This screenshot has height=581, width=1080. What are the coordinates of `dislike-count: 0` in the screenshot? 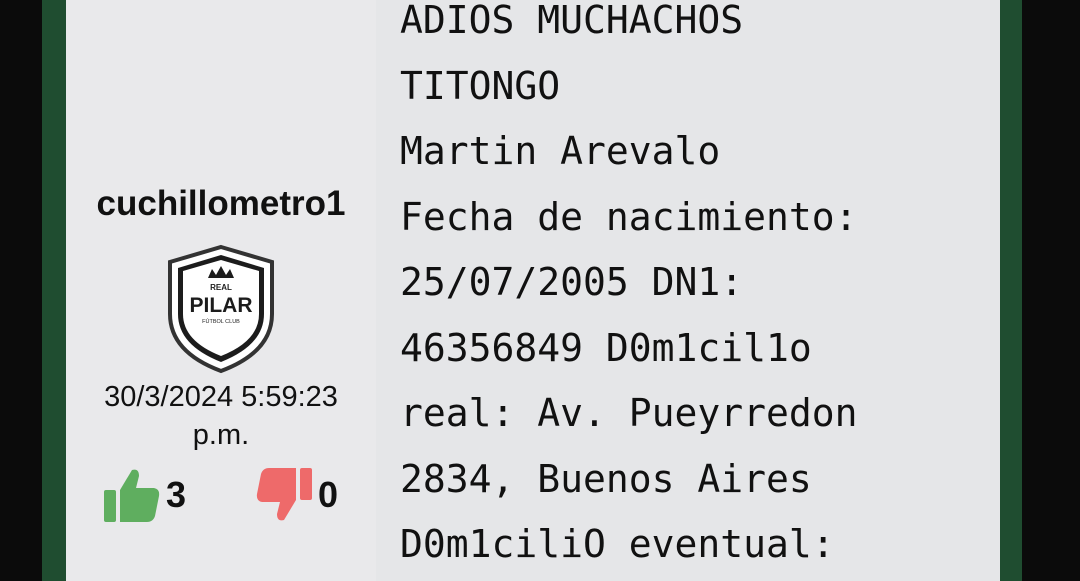 It's located at (328, 494).